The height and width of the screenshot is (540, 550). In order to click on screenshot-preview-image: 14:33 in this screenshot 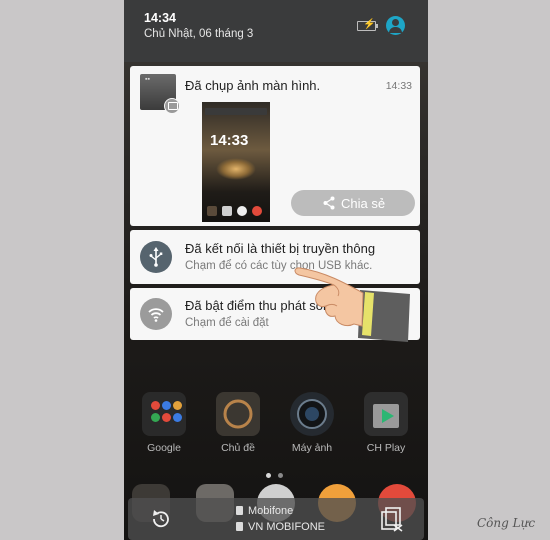, I will do `click(236, 162)`.